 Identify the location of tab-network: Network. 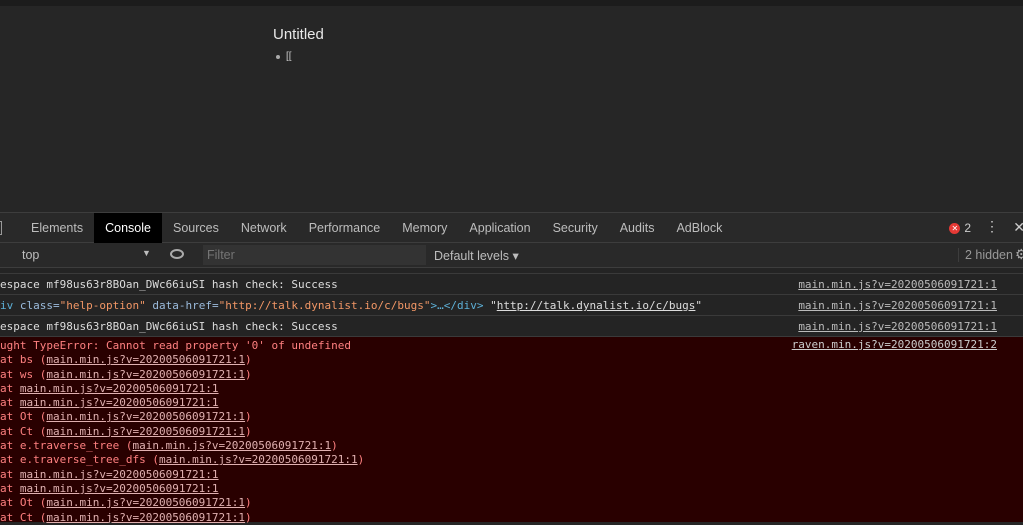
(264, 228).